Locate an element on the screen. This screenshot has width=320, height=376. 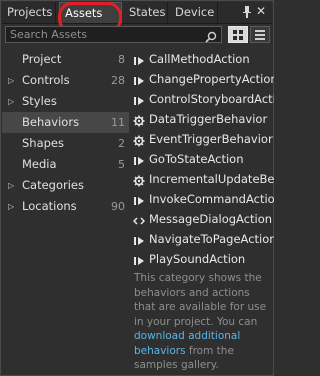
list-view-button is located at coordinates (260, 34).